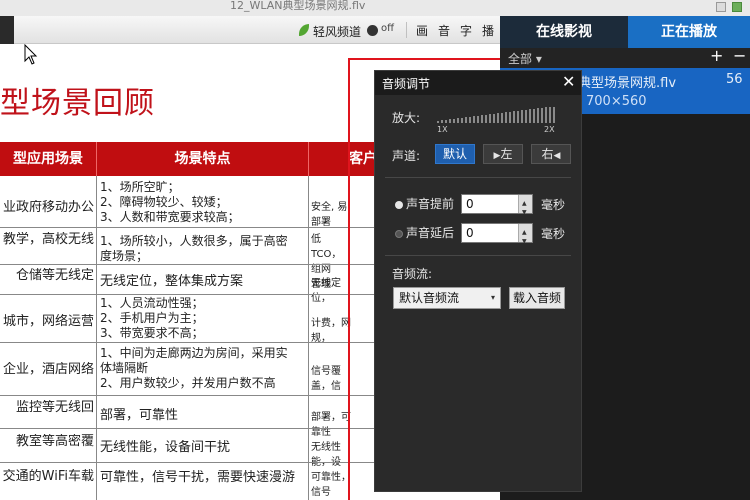 Image resolution: width=750 pixels, height=500 pixels. What do you see at coordinates (329, 215) in the screenshot?
I see `table-cell-customer: 安全, 易部署` at bounding box center [329, 215].